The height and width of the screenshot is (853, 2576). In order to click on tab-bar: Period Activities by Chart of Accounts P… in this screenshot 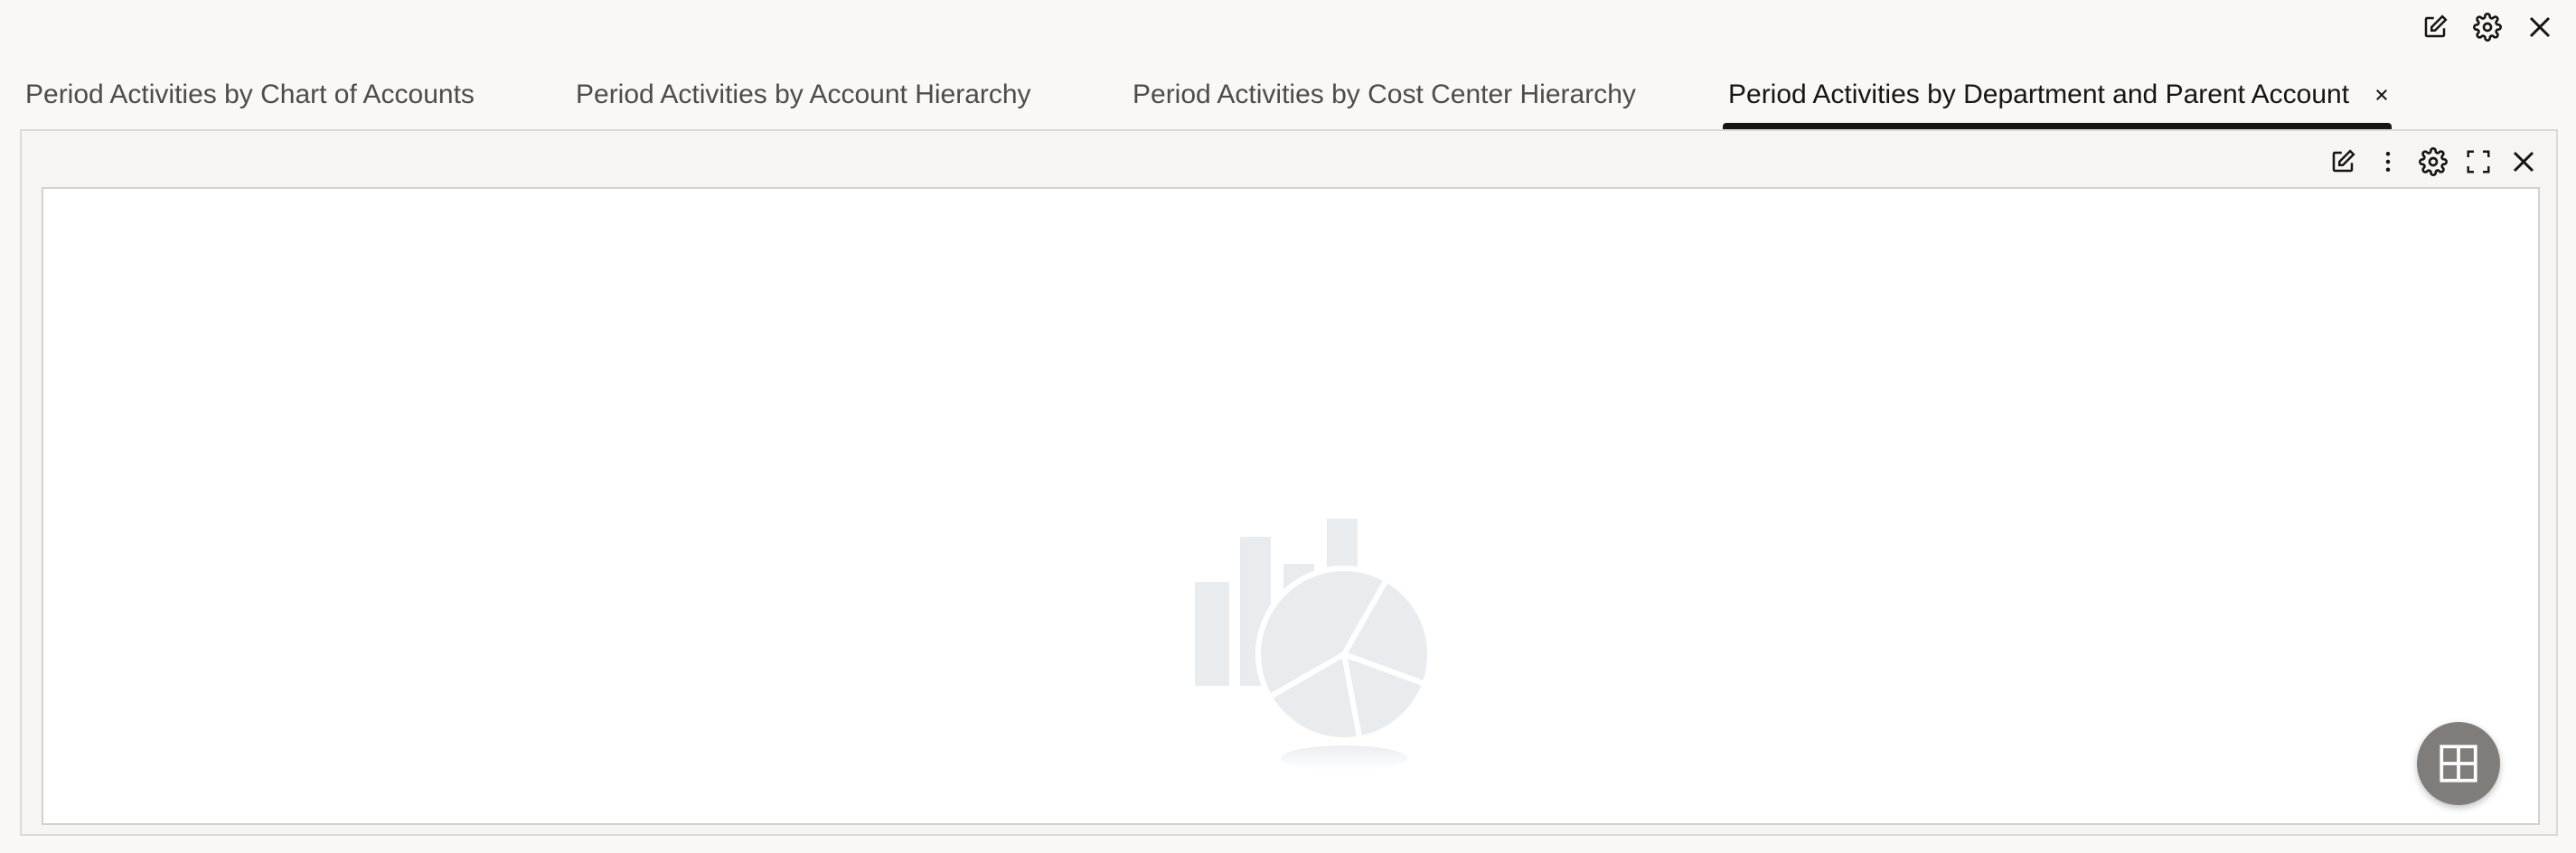, I will do `click(1288, 95)`.